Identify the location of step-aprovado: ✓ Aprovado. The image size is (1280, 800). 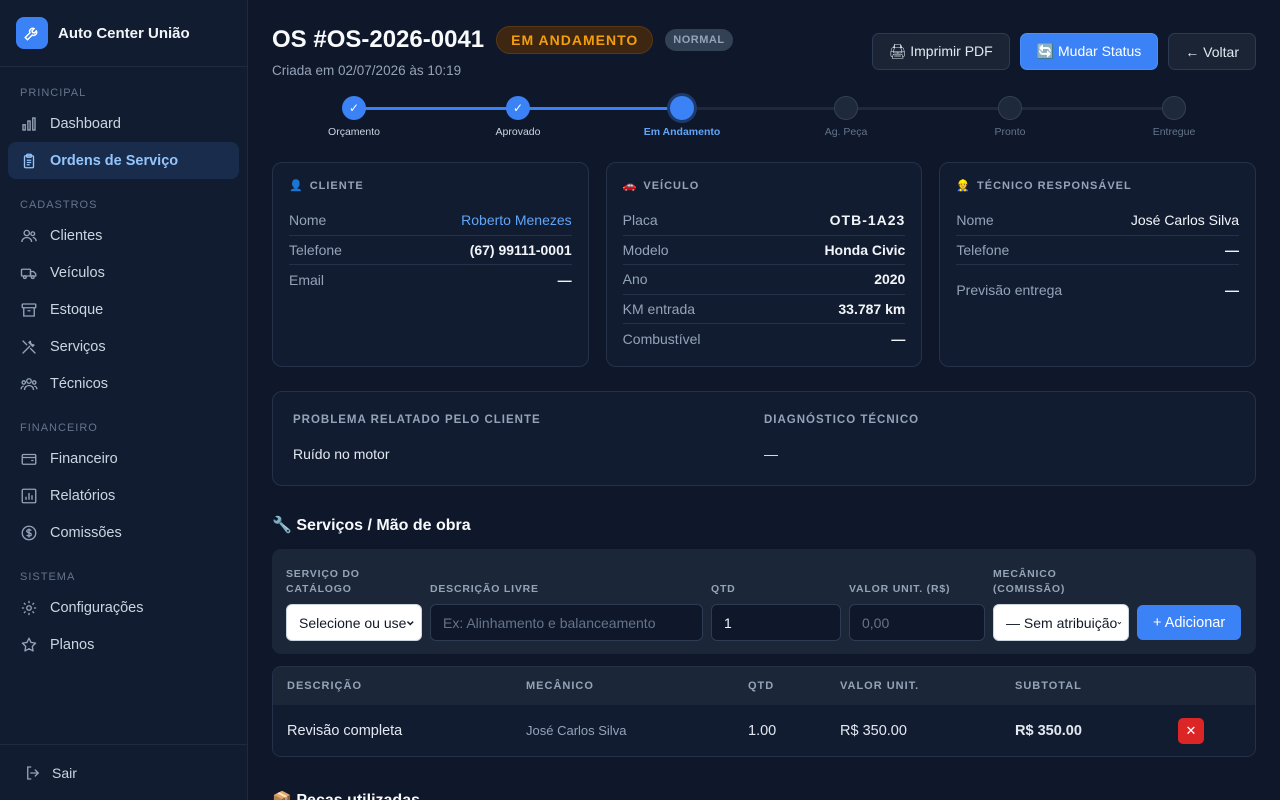
(518, 117).